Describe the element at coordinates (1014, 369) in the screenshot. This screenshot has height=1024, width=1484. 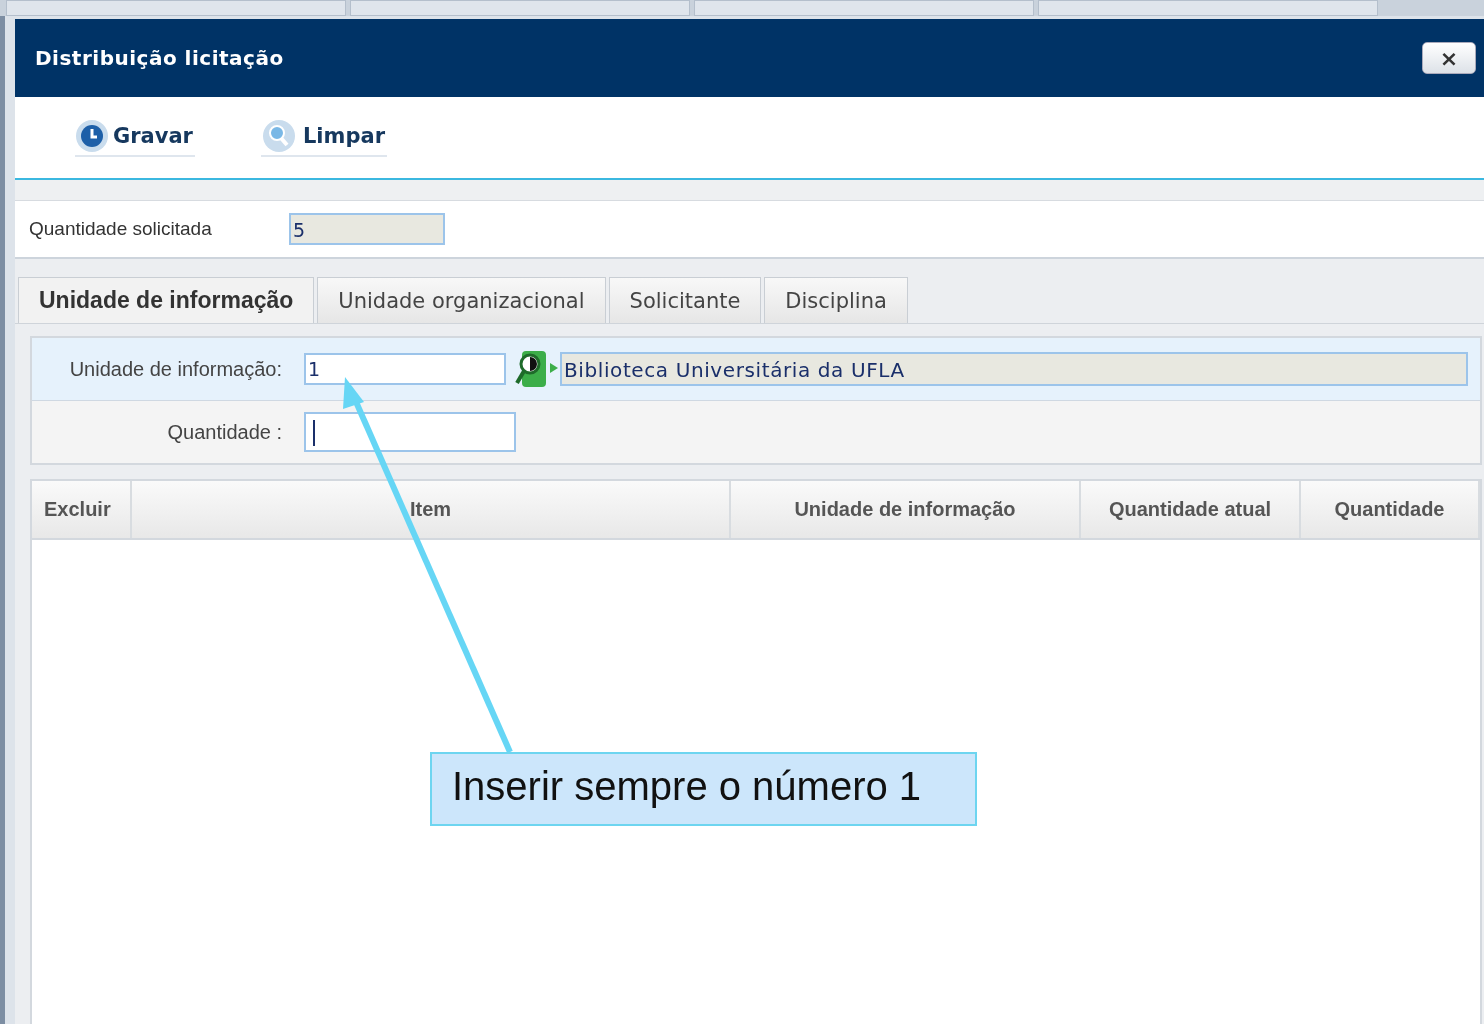
I see `readonly-field: Biblioteca Universitária da UFLA` at that location.